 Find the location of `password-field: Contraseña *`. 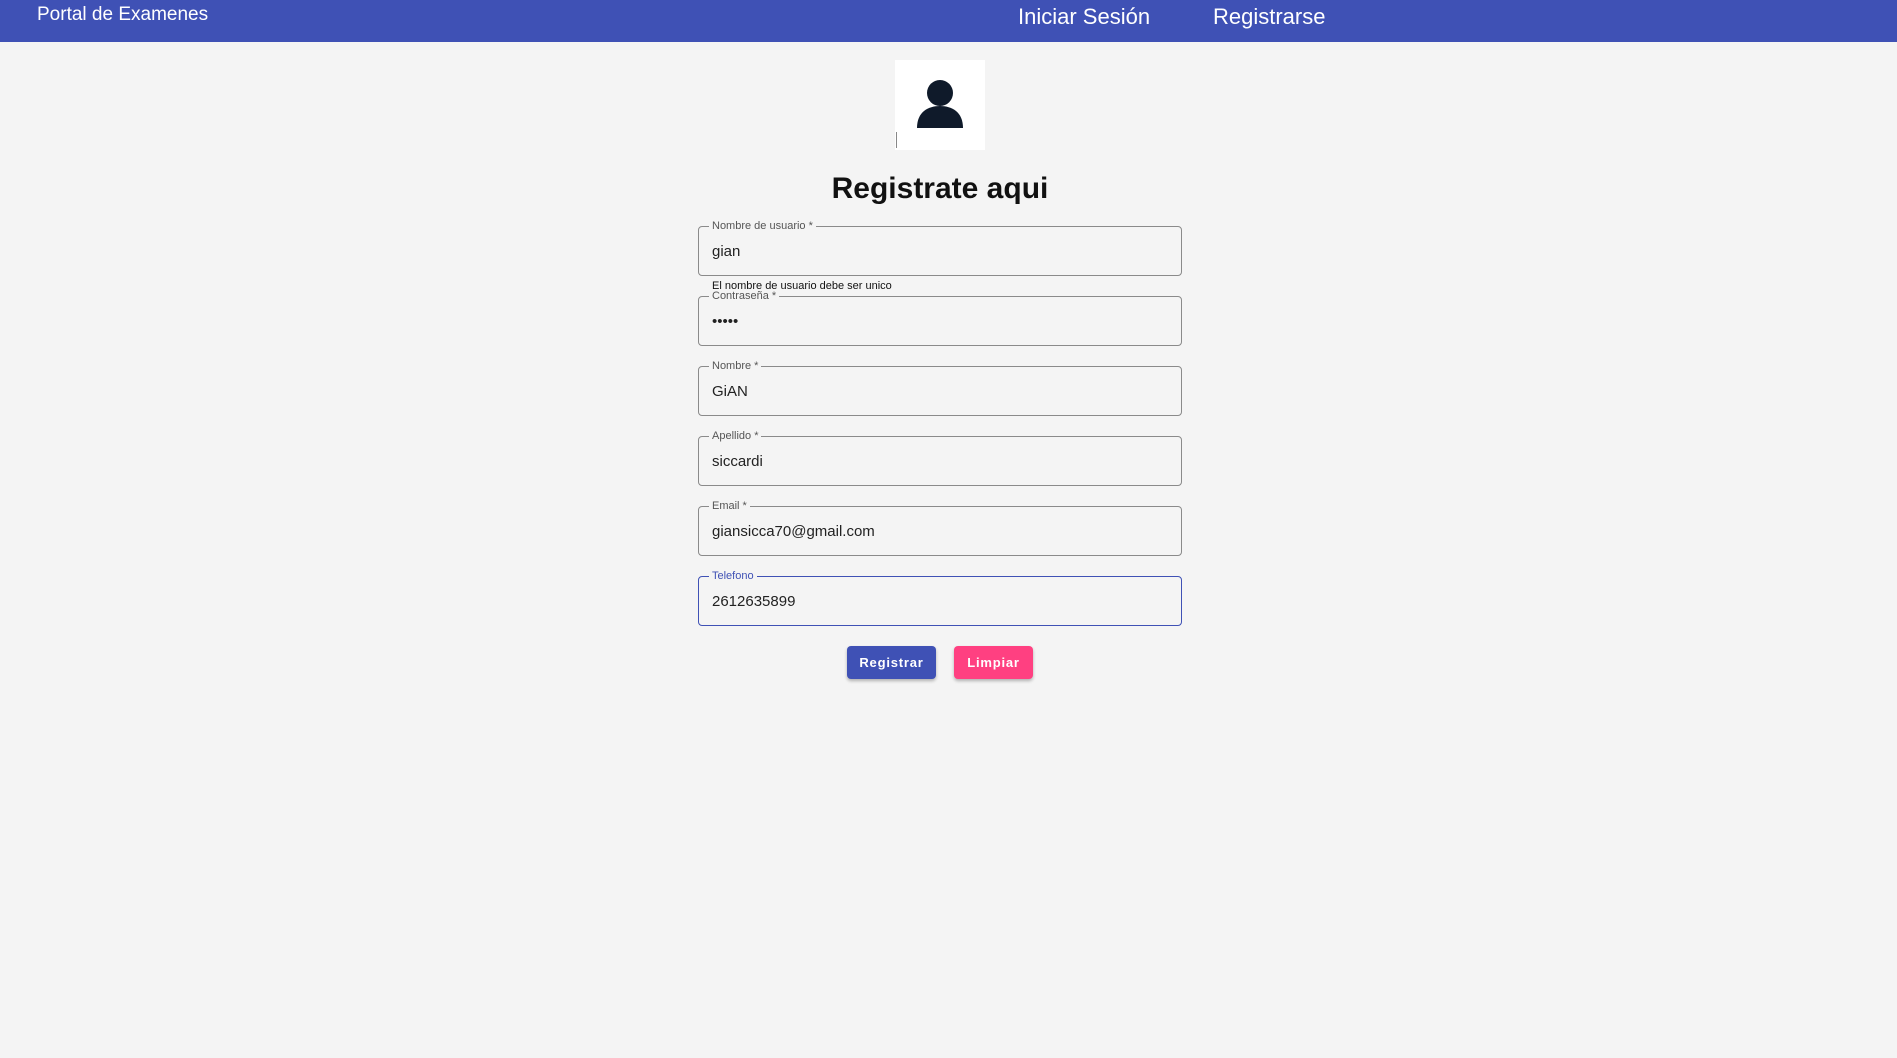

password-field: Contraseña * is located at coordinates (940, 317).